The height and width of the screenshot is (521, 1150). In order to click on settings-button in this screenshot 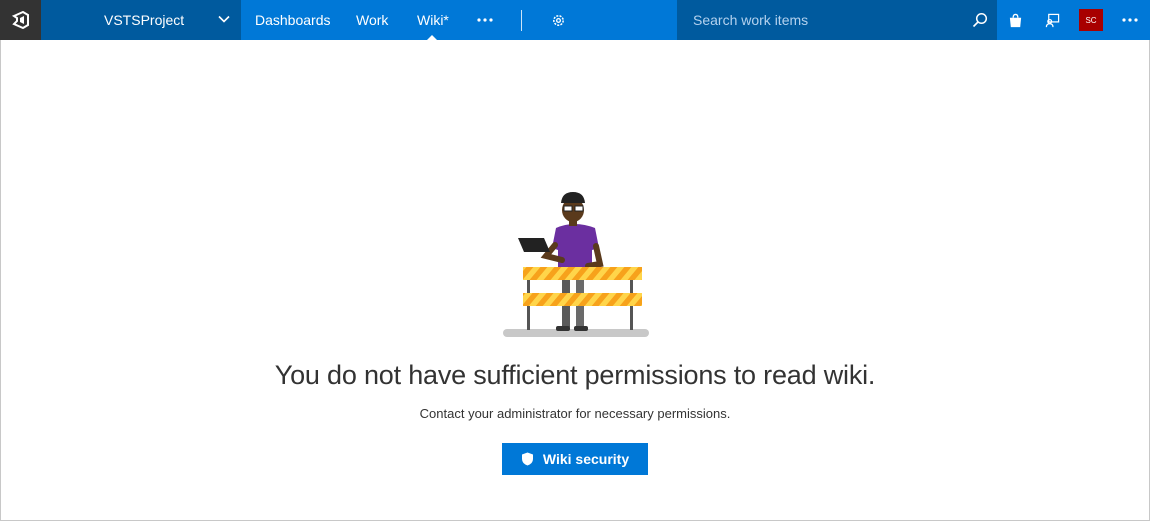, I will do `click(558, 20)`.